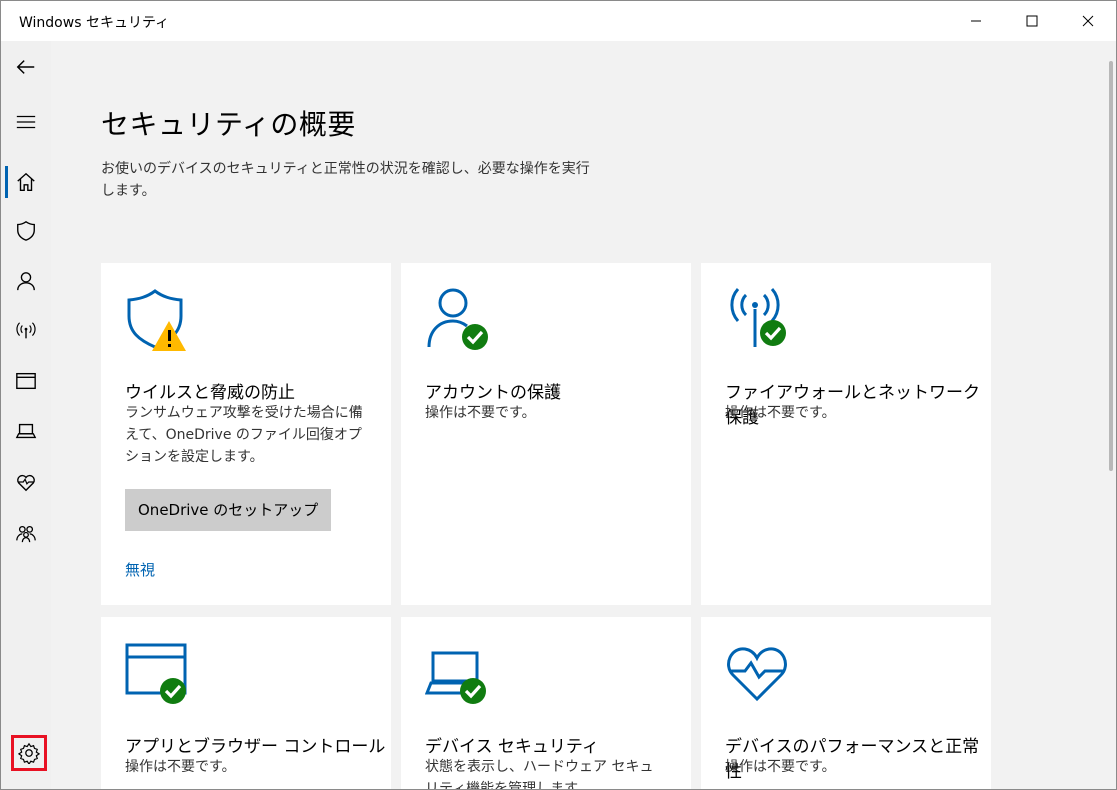  I want to click on laptop-icon, so click(26, 431).